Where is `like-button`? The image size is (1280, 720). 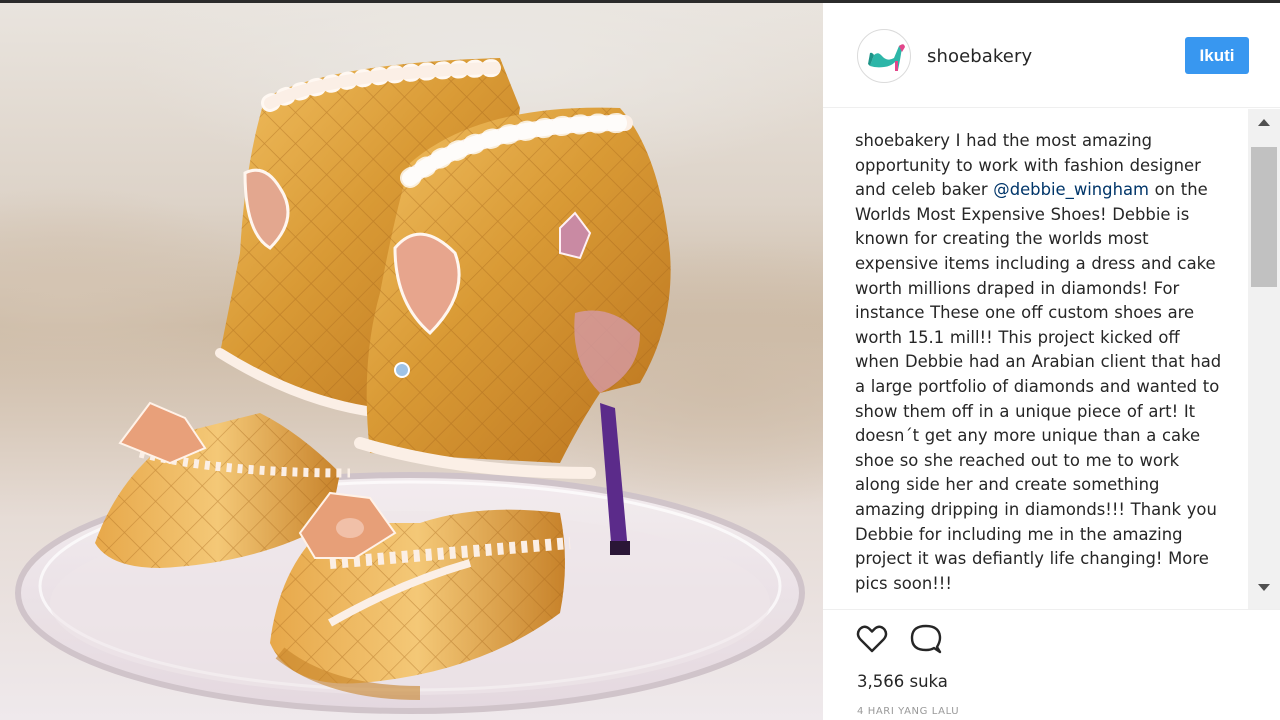
like-button is located at coordinates (872, 639).